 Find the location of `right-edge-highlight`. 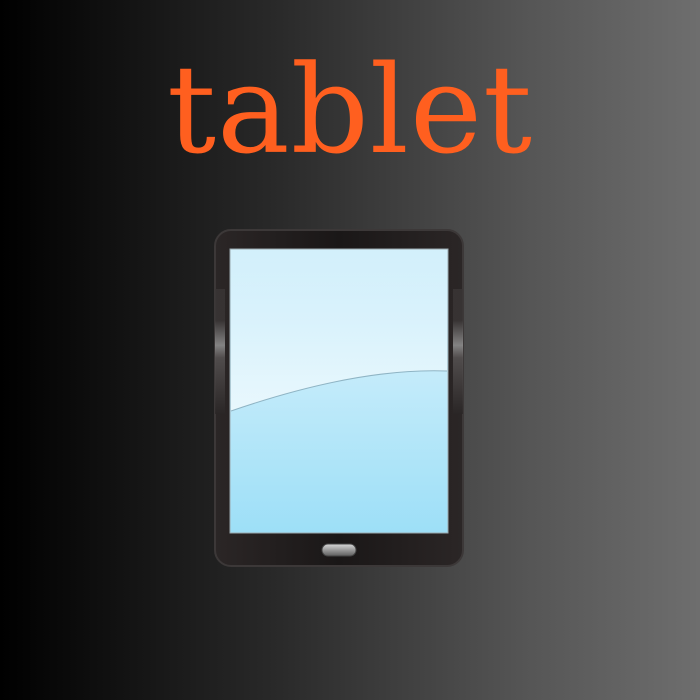

right-edge-highlight is located at coordinates (458, 351).